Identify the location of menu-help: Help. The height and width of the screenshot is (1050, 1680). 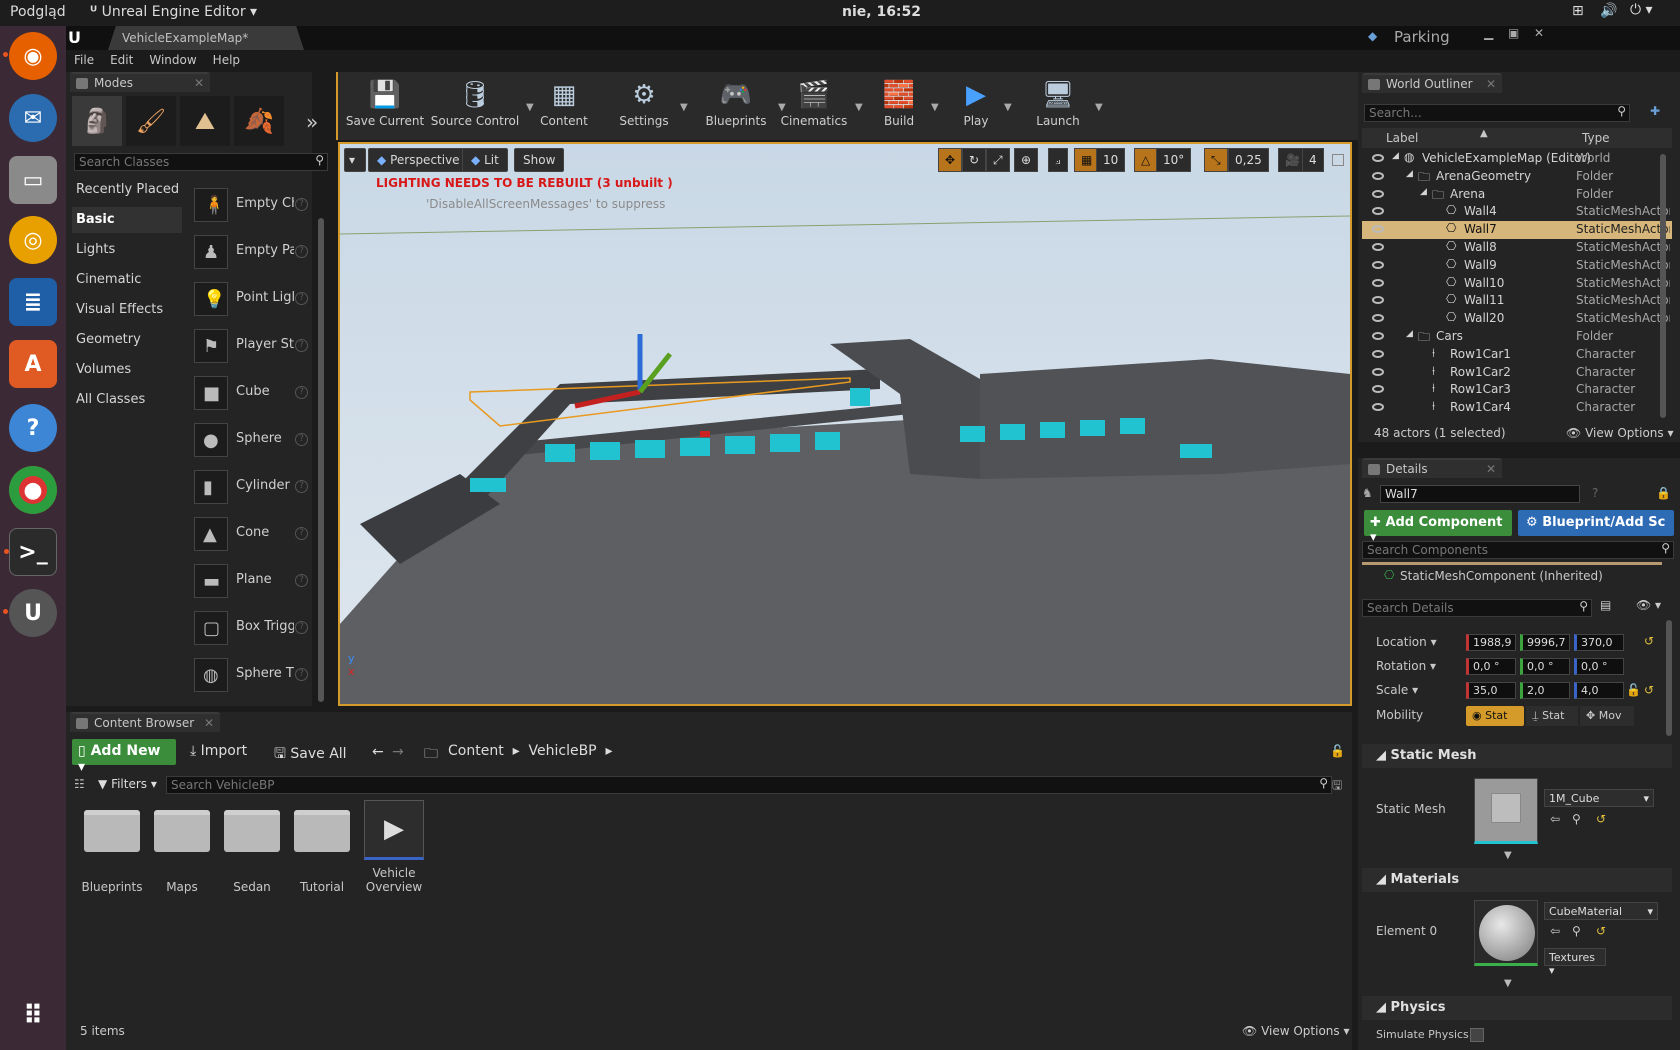
(226, 60).